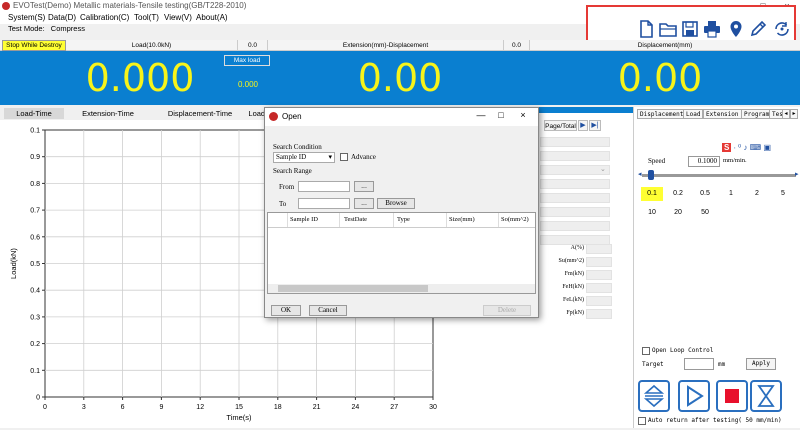 The height and width of the screenshot is (430, 800). I want to click on sogou-icon: S, so click(727, 147).